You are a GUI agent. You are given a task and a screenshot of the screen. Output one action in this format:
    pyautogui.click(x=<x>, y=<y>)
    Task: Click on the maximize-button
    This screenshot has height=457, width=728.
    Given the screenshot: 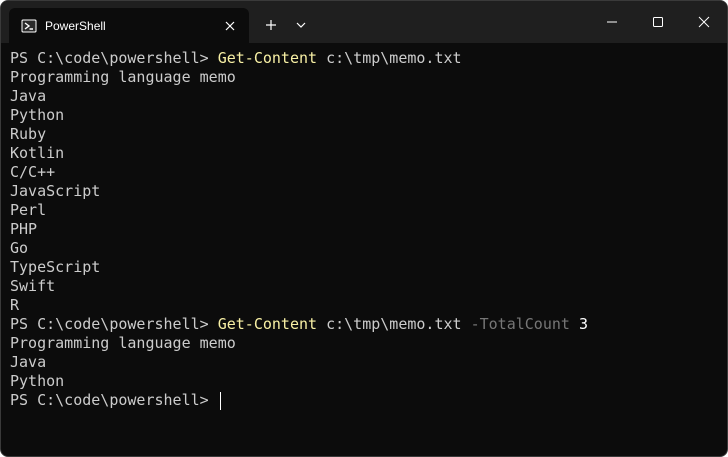 What is the action you would take?
    pyautogui.click(x=658, y=22)
    